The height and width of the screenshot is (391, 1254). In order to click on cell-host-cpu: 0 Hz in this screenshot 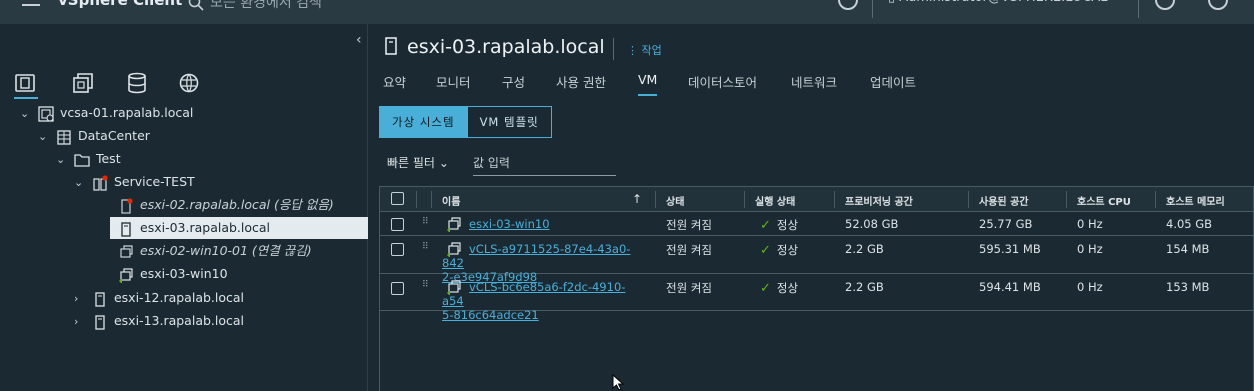, I will do `click(1090, 249)`.